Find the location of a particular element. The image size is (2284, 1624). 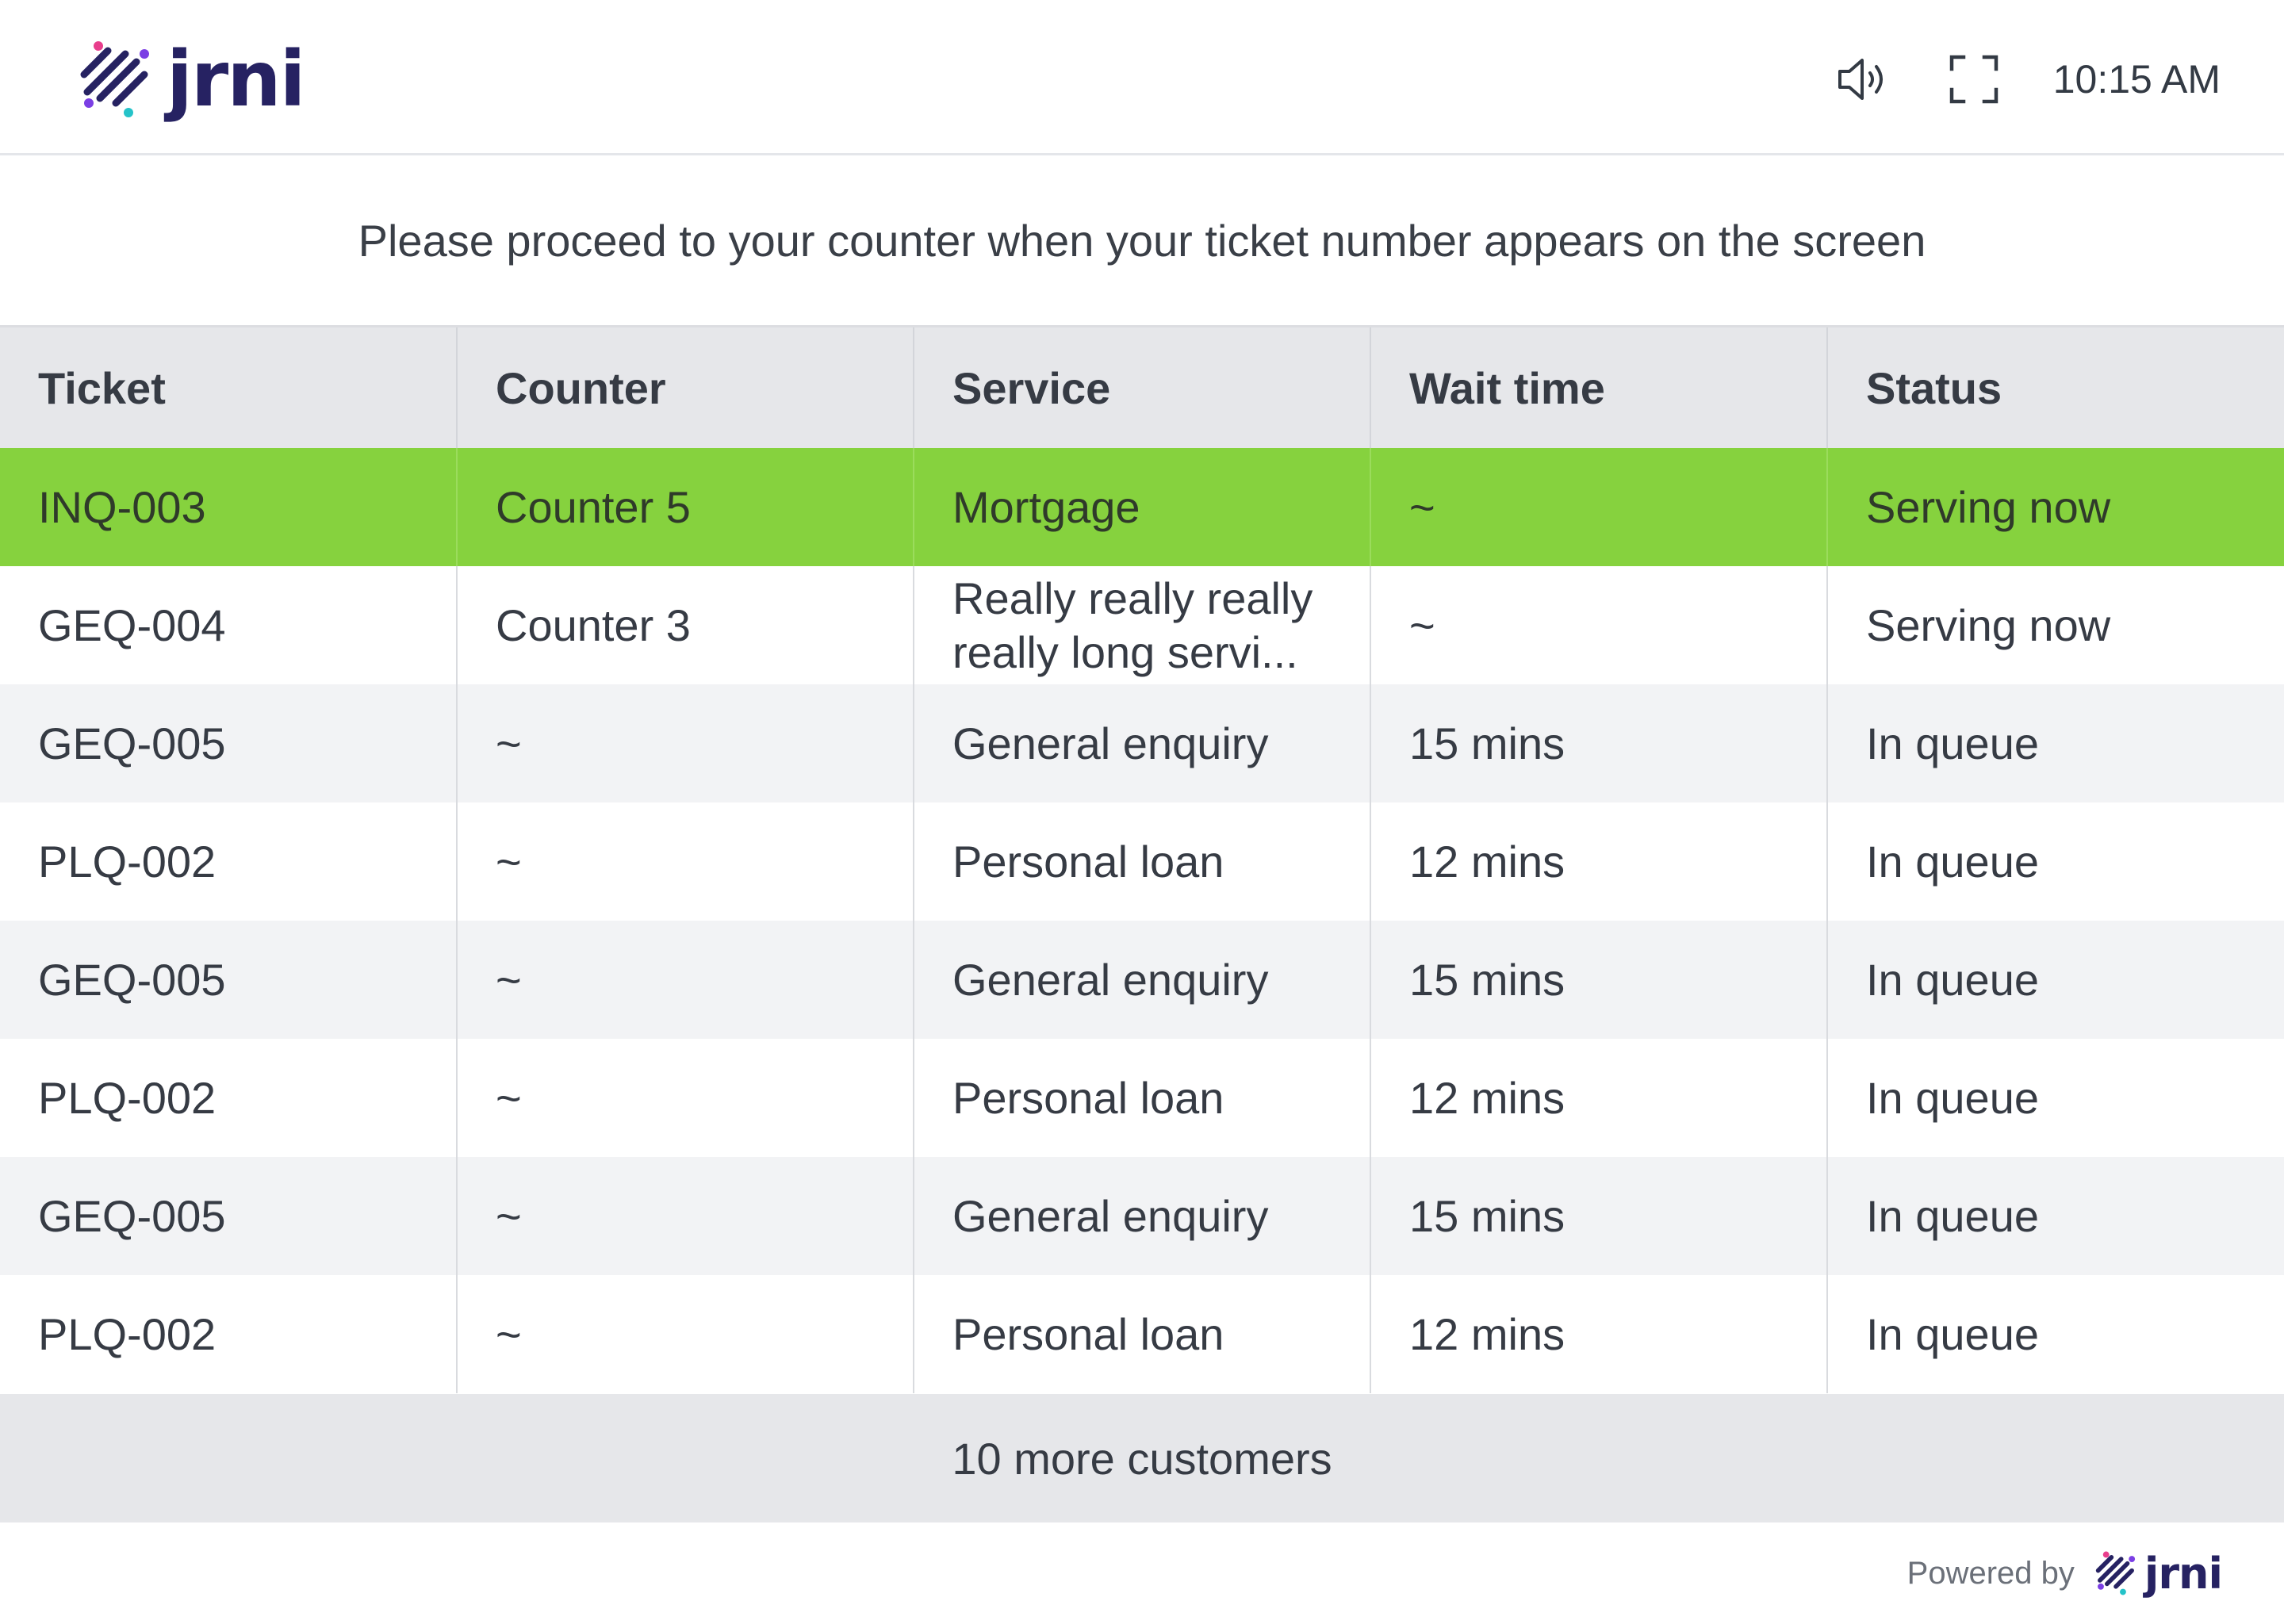

column-header-counter: Counter is located at coordinates (685, 386).